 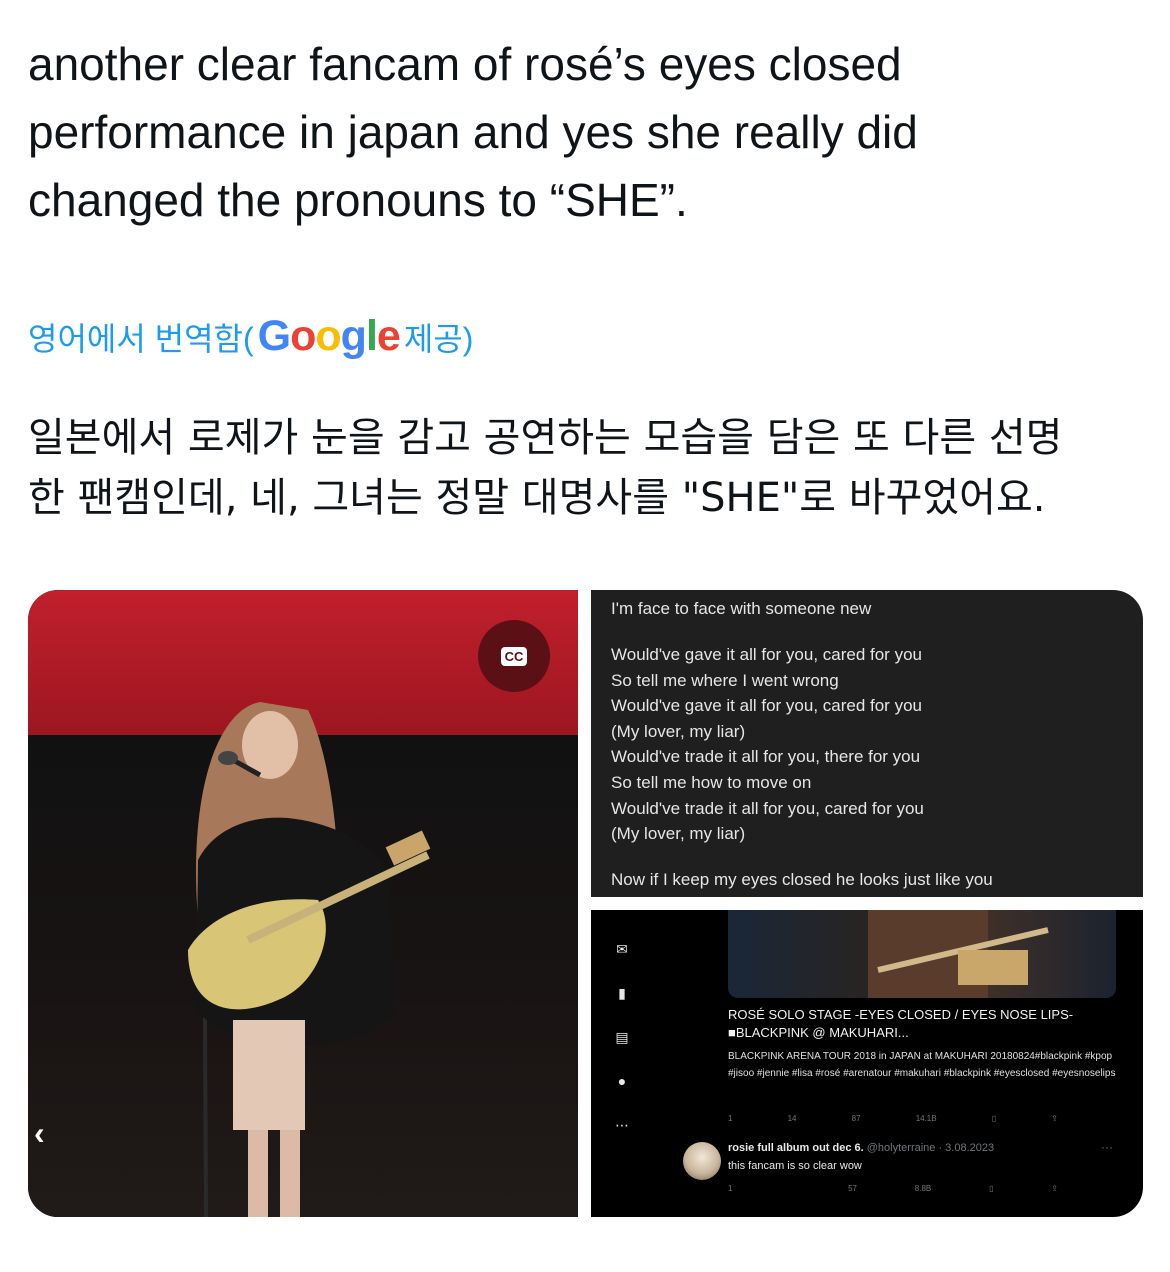 I want to click on lyric-line: So tell me where I went wrong, so click(x=725, y=680).